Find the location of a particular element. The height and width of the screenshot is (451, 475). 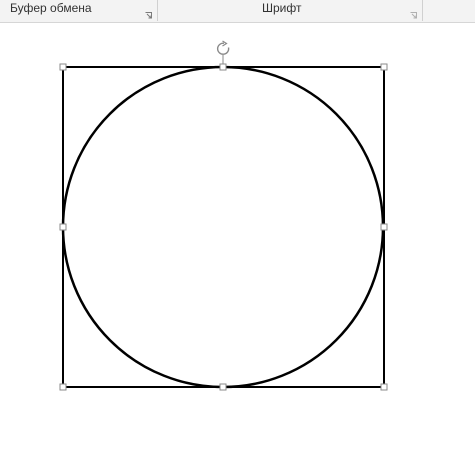

ribbon-group-label-clipboard: Буфер обмена is located at coordinates (51, 8).